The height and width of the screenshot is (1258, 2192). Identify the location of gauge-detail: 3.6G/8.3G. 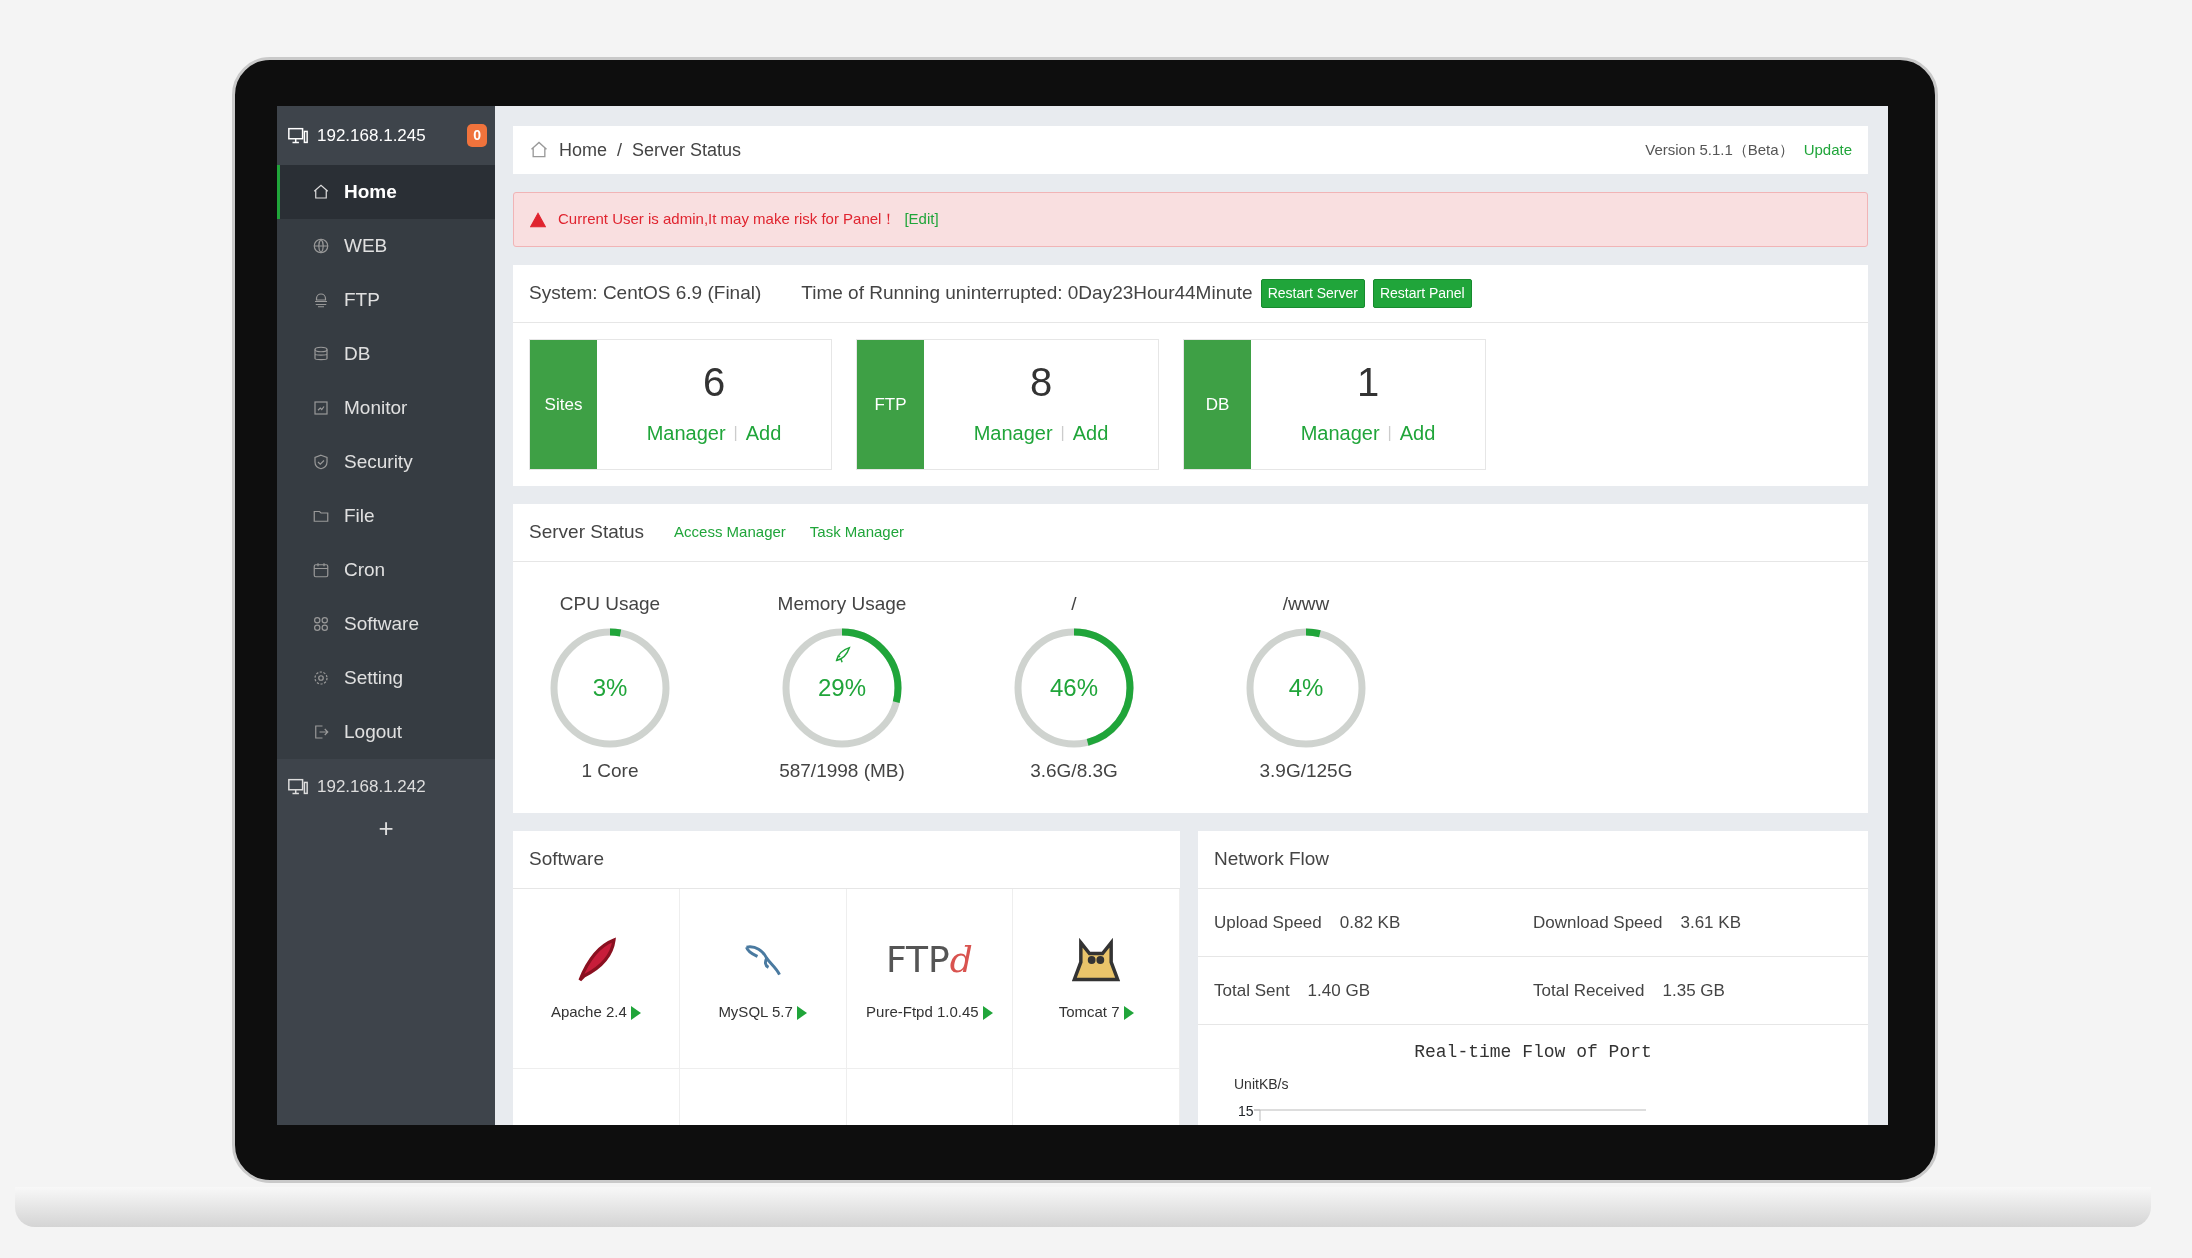
(1074, 770).